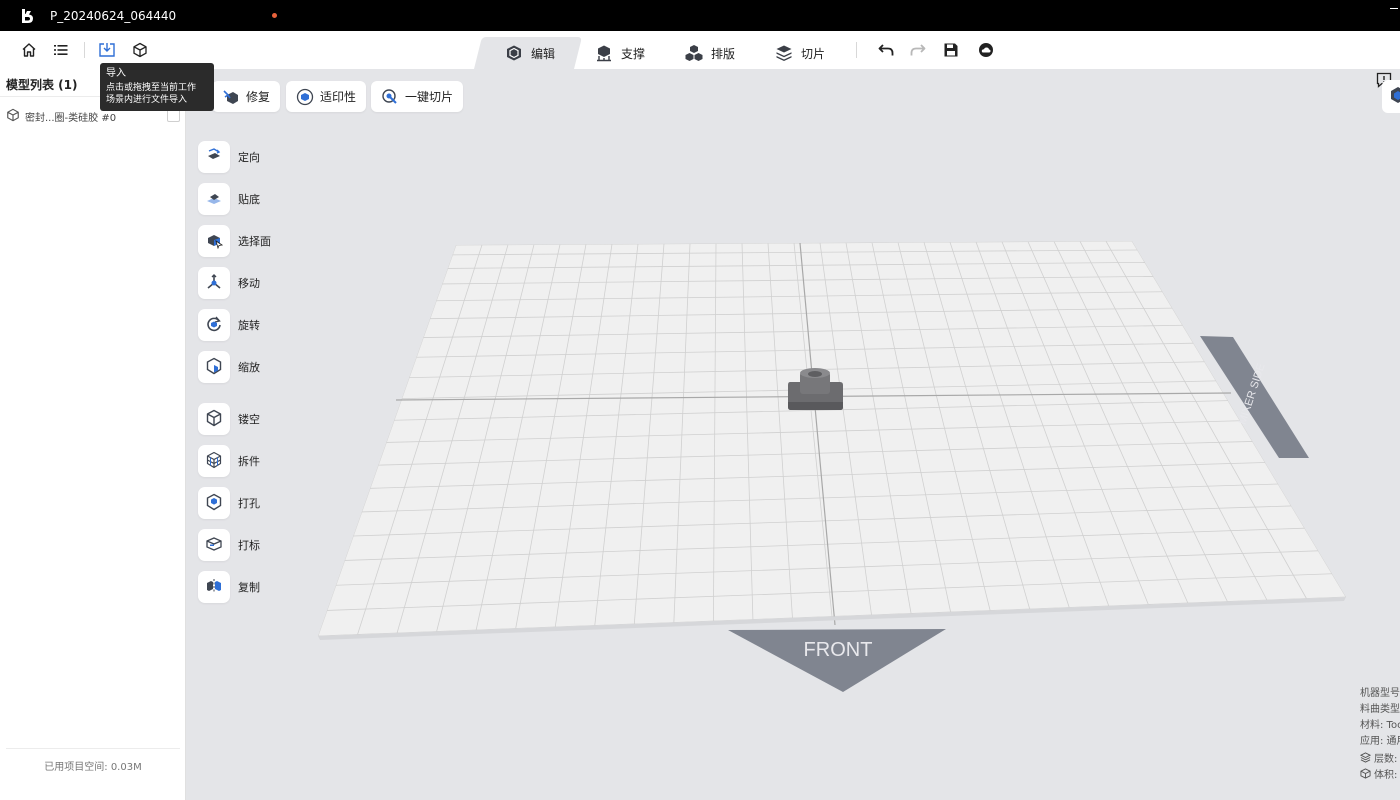 This screenshot has height=800, width=1400. I want to click on scale-icon, so click(214, 367).